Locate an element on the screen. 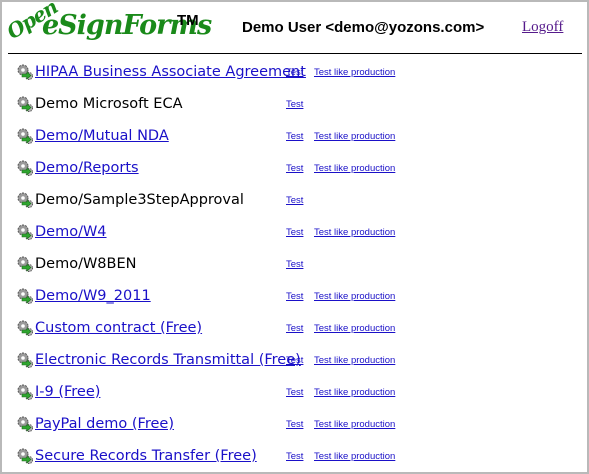 The width and height of the screenshot is (589, 474). package-row: Demo/W8BEN Test is located at coordinates (294, 265).